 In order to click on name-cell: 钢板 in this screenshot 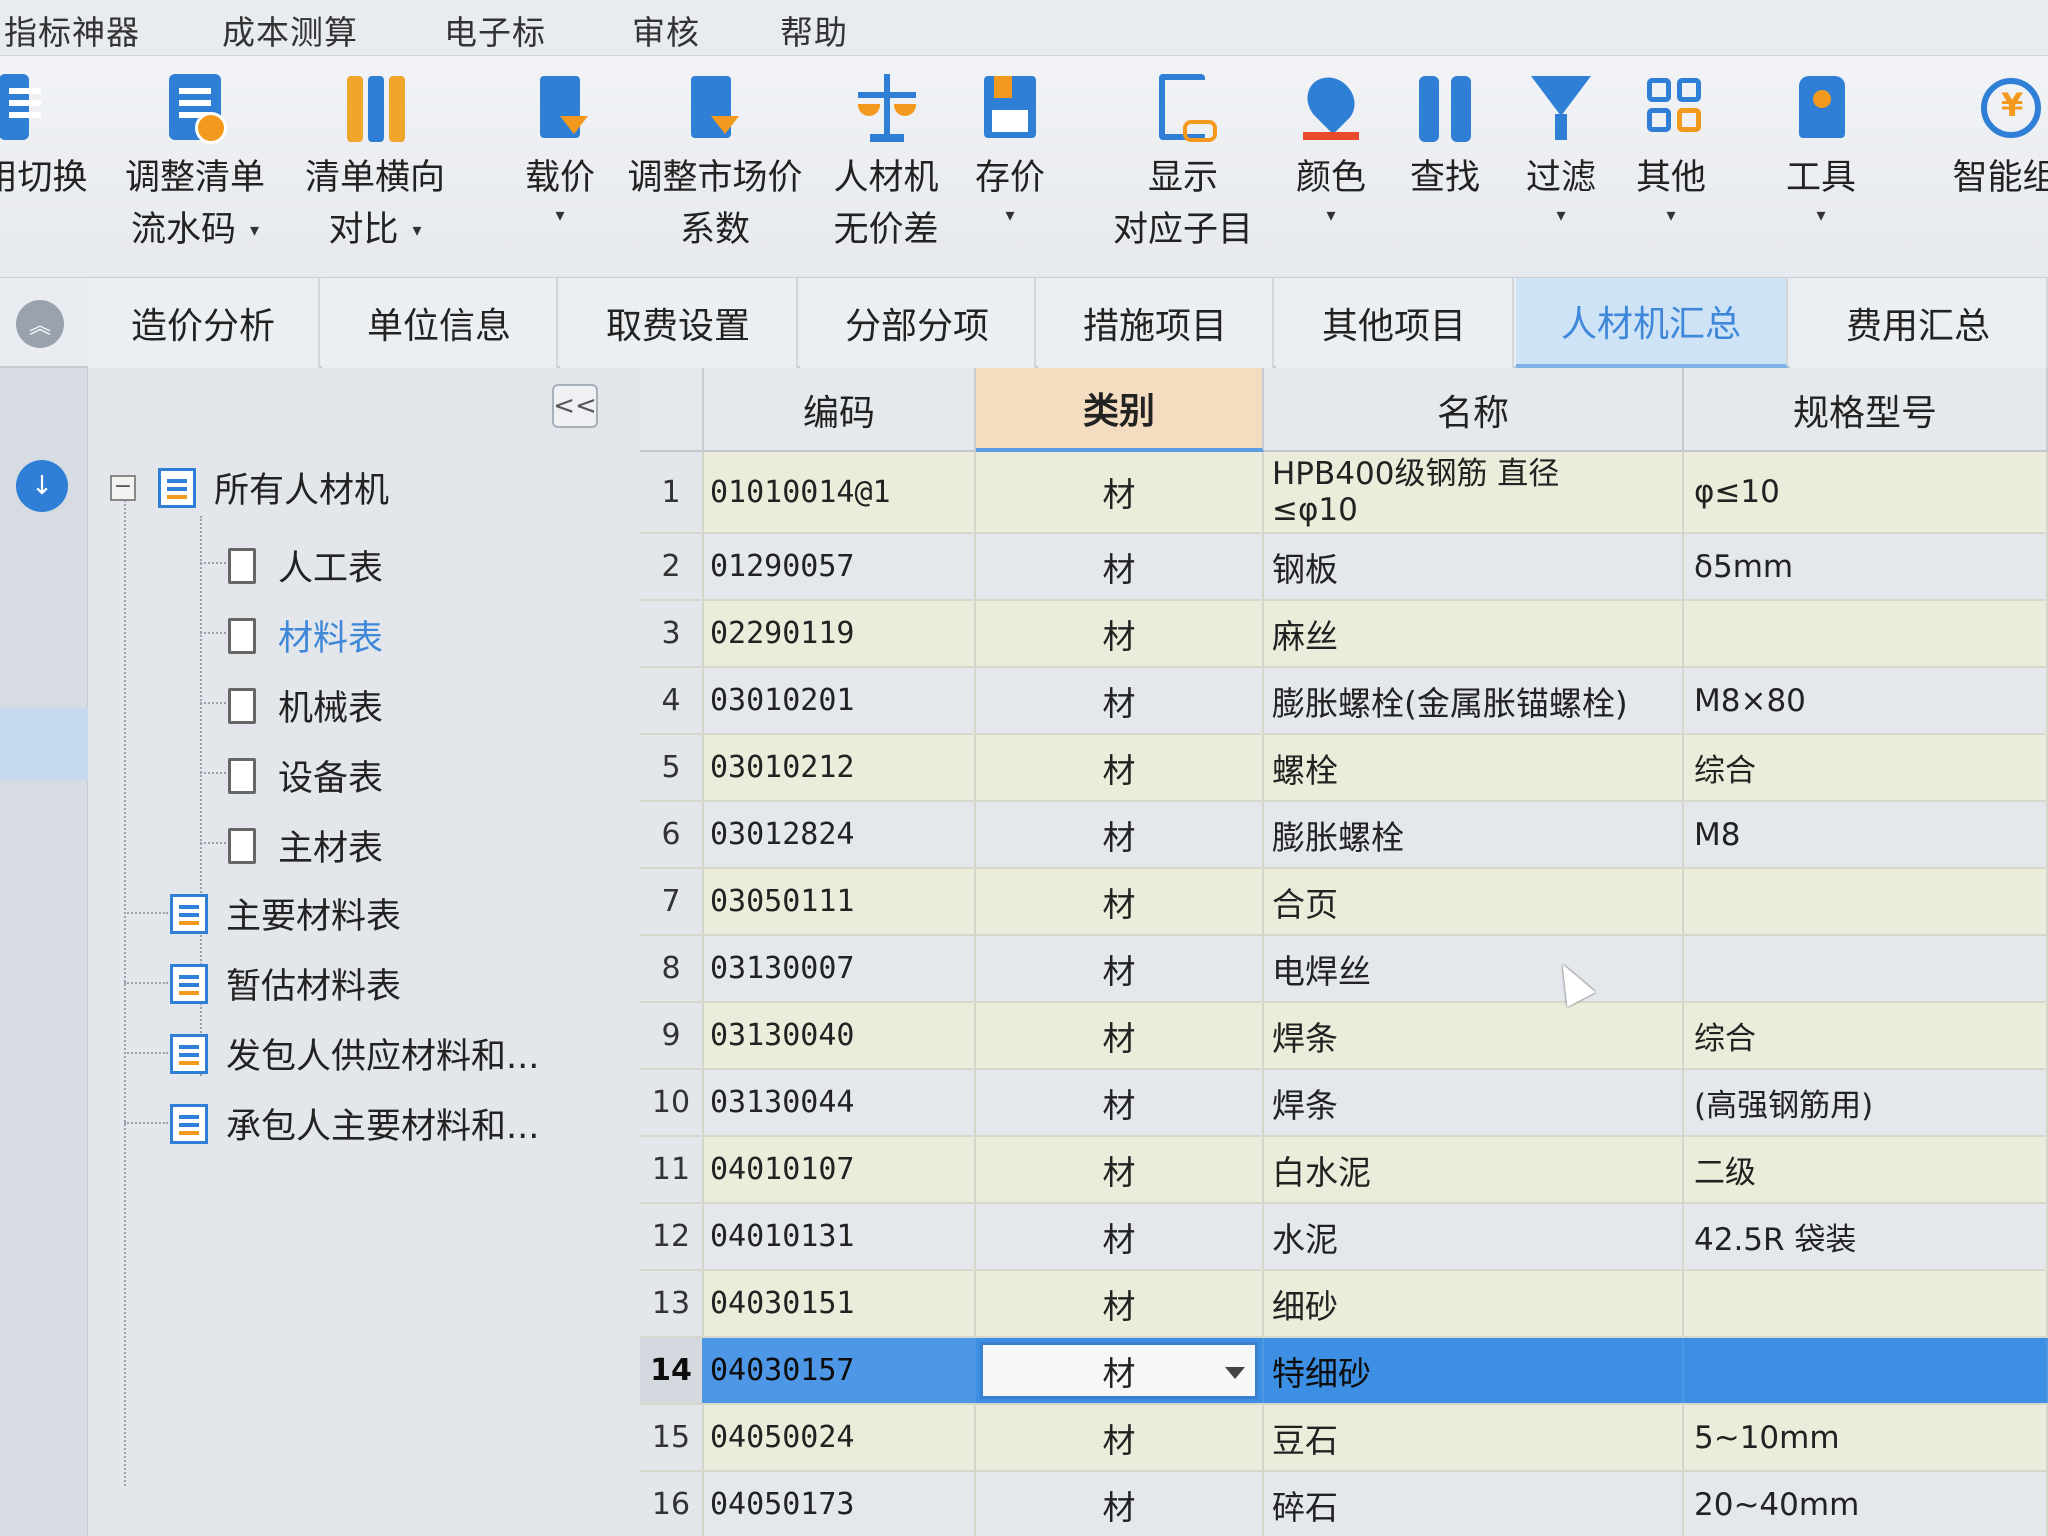, I will do `click(1474, 566)`.